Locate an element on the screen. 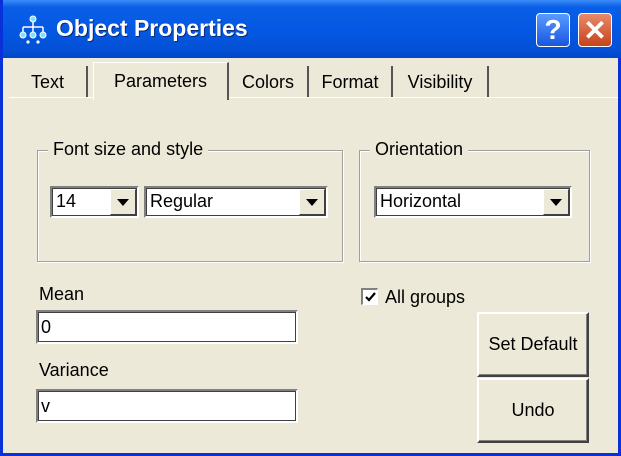 The width and height of the screenshot is (621, 456). tab-colors-label: Colors is located at coordinates (267, 81).